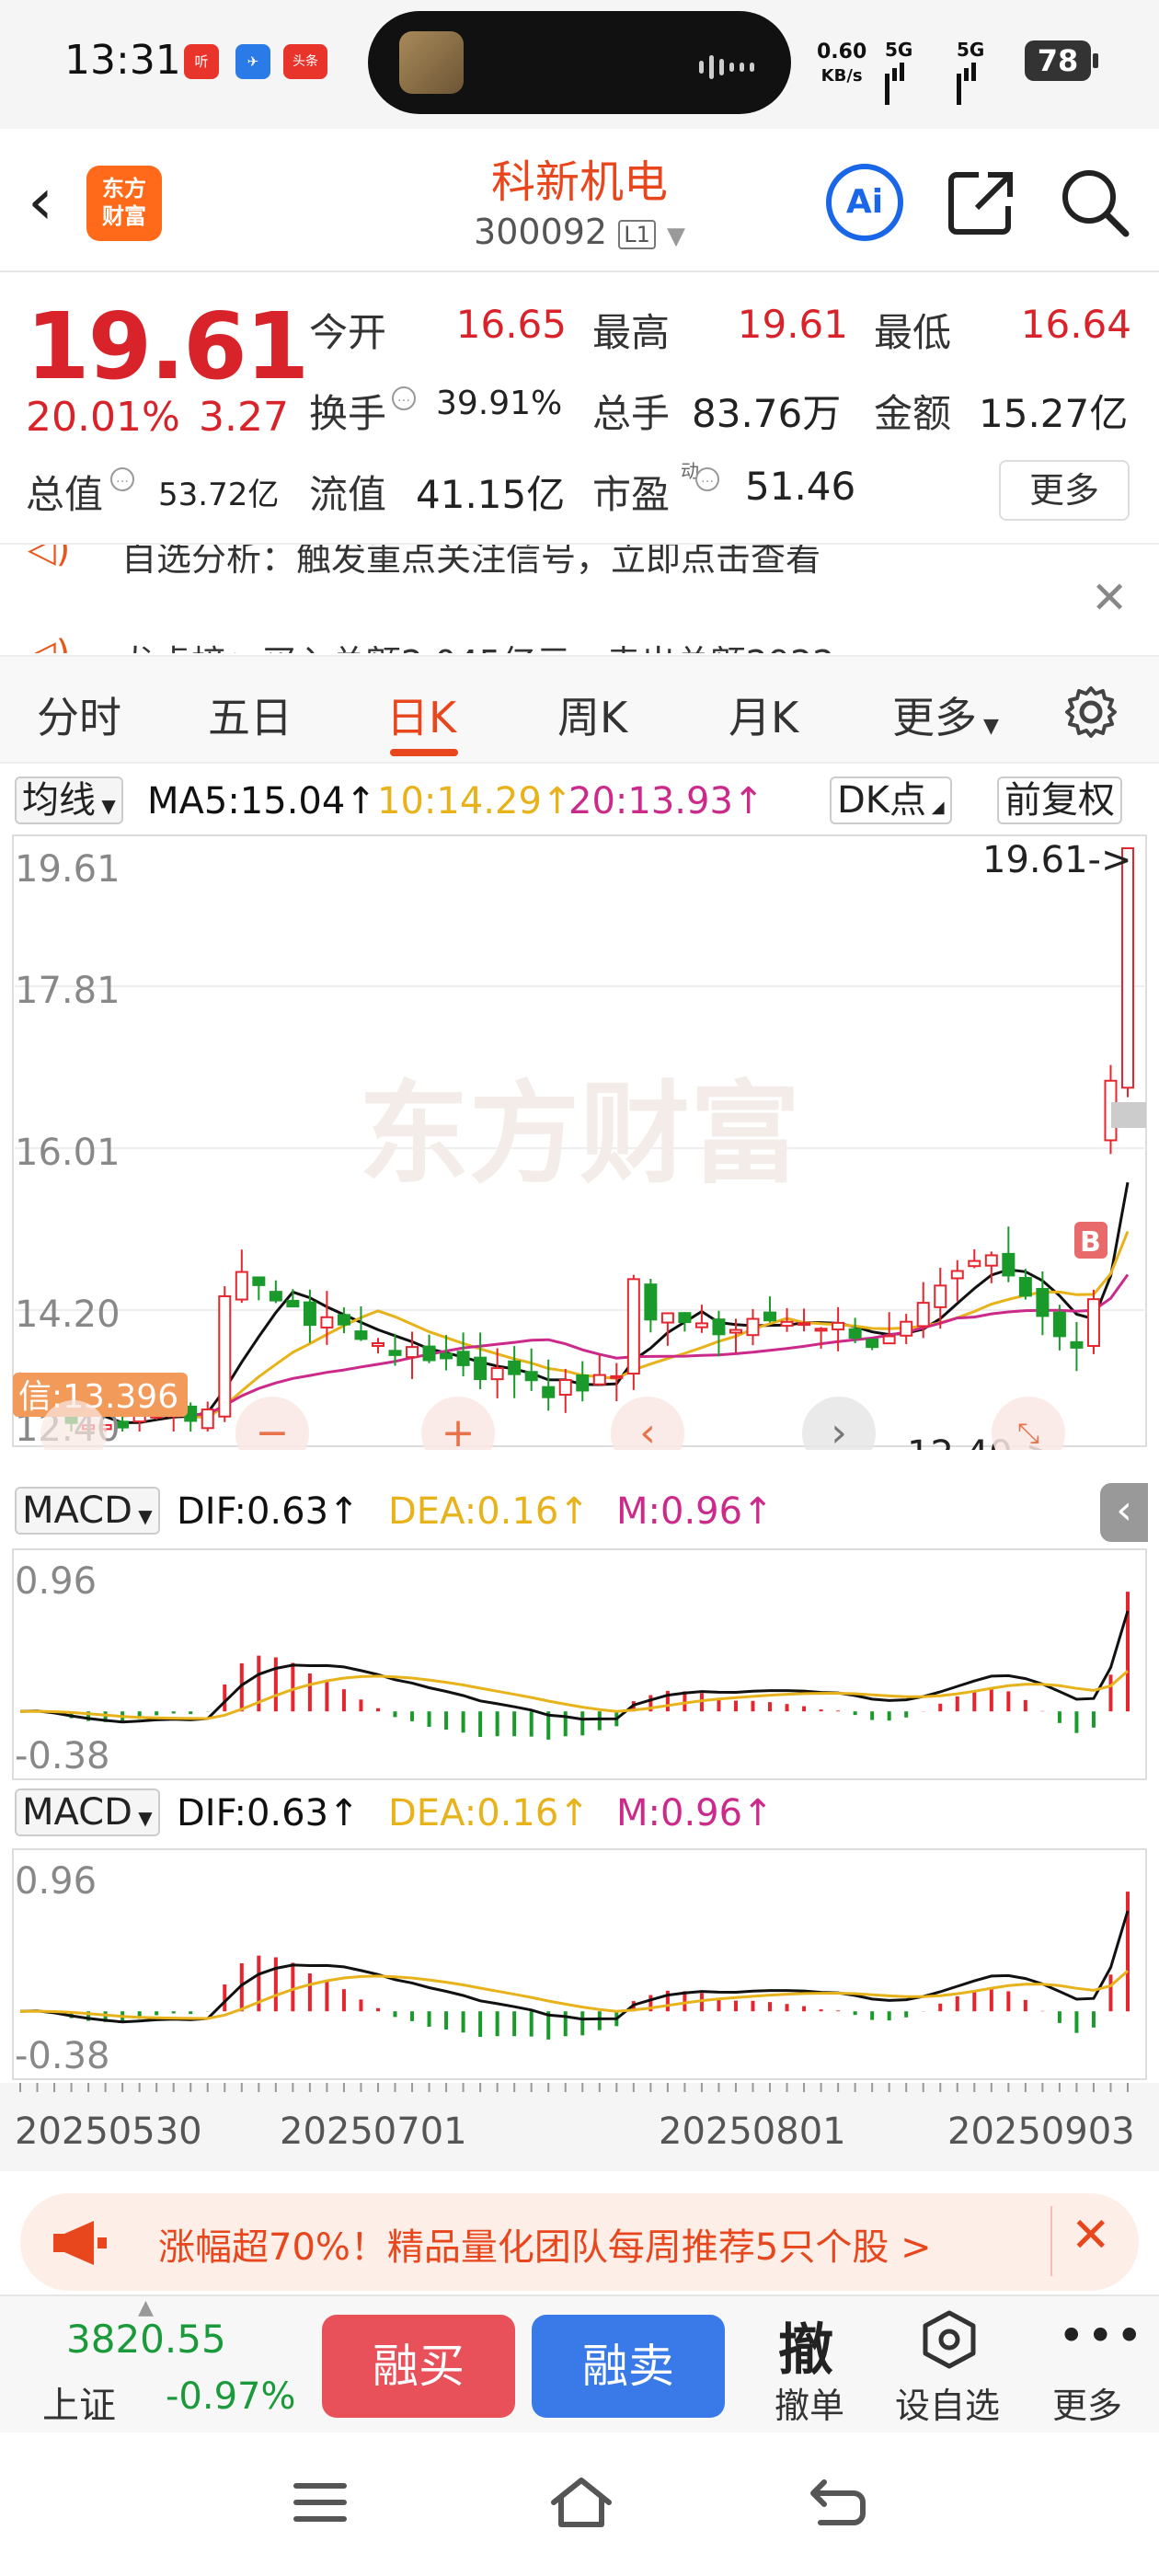  I want to click on share-icon, so click(981, 201).